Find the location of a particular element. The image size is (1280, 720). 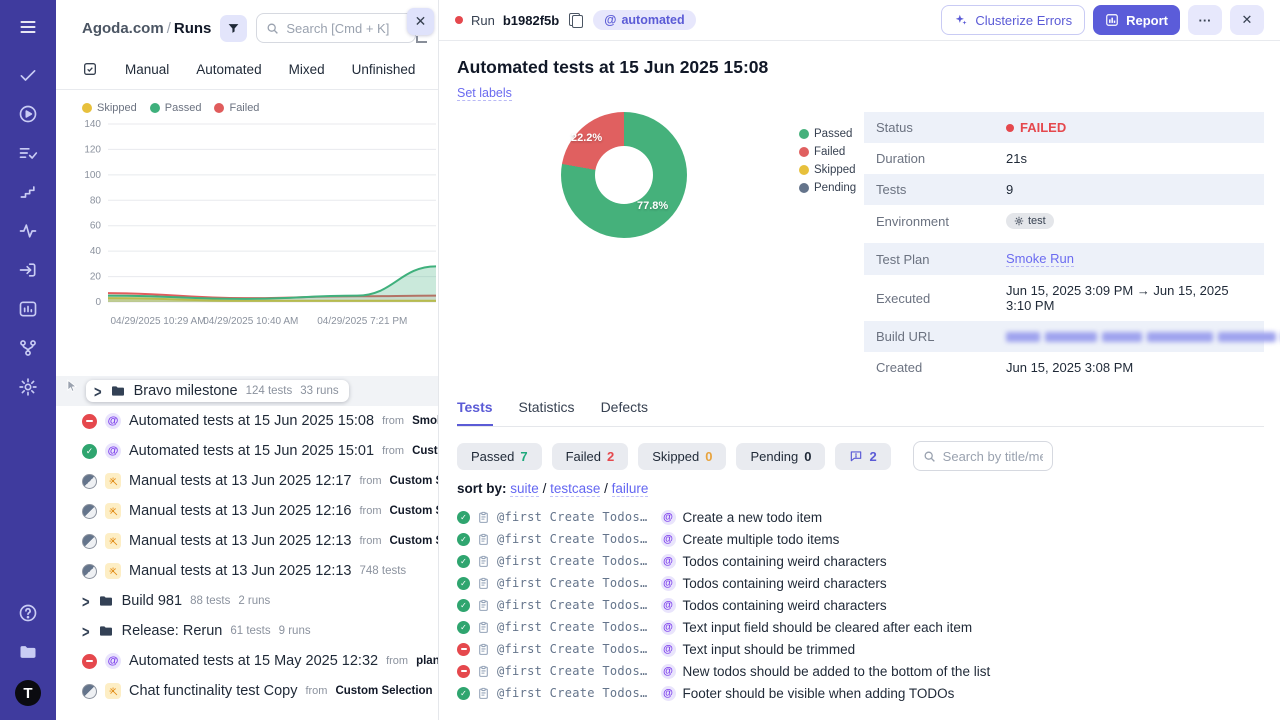

runs-tab-manual: Manual is located at coordinates (147, 69).